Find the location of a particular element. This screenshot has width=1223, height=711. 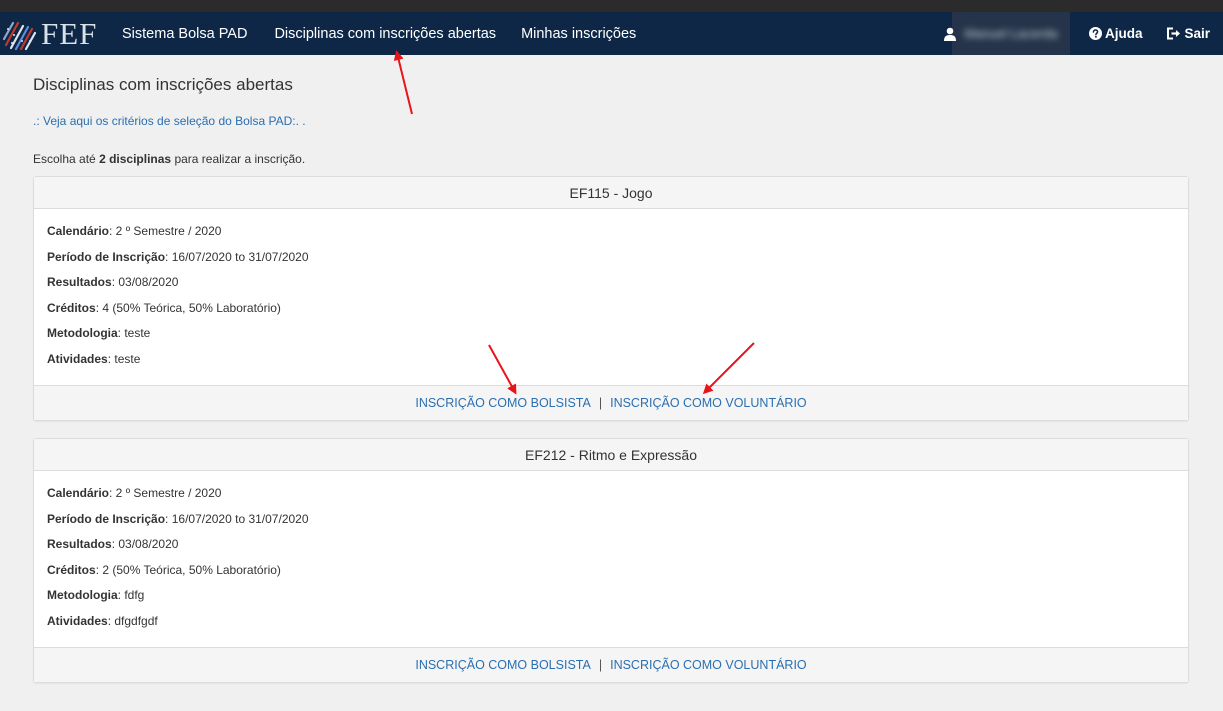

browser-top-strip is located at coordinates (611, 6).